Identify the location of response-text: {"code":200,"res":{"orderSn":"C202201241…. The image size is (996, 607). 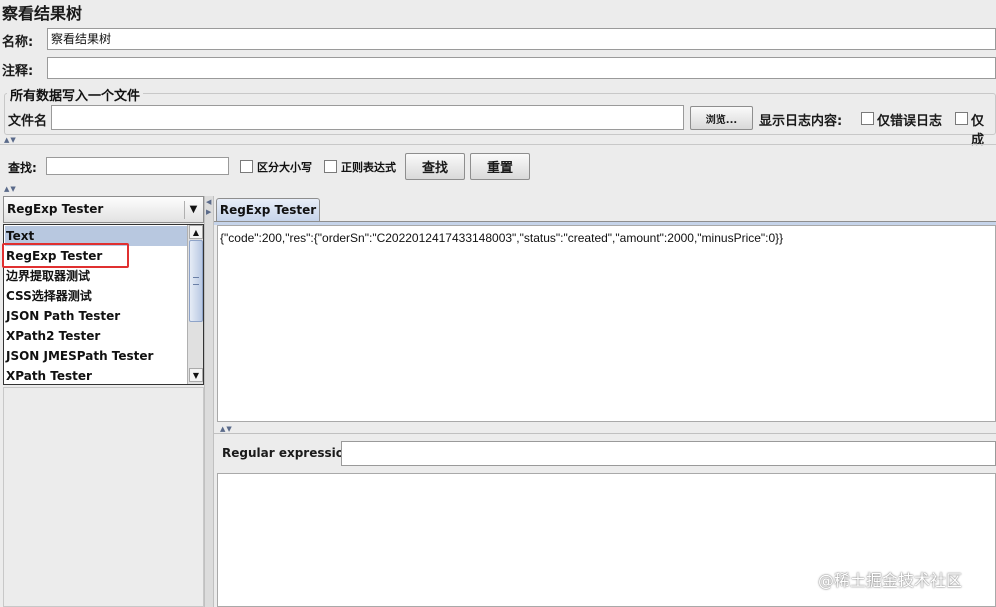
(502, 238).